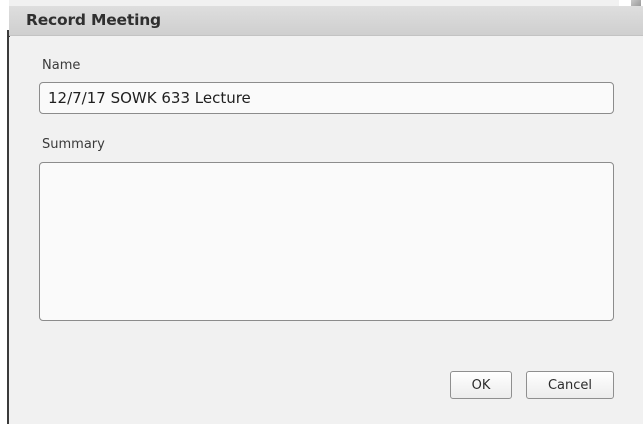  I want to click on dialog-title: Record Meeting, so click(93, 20).